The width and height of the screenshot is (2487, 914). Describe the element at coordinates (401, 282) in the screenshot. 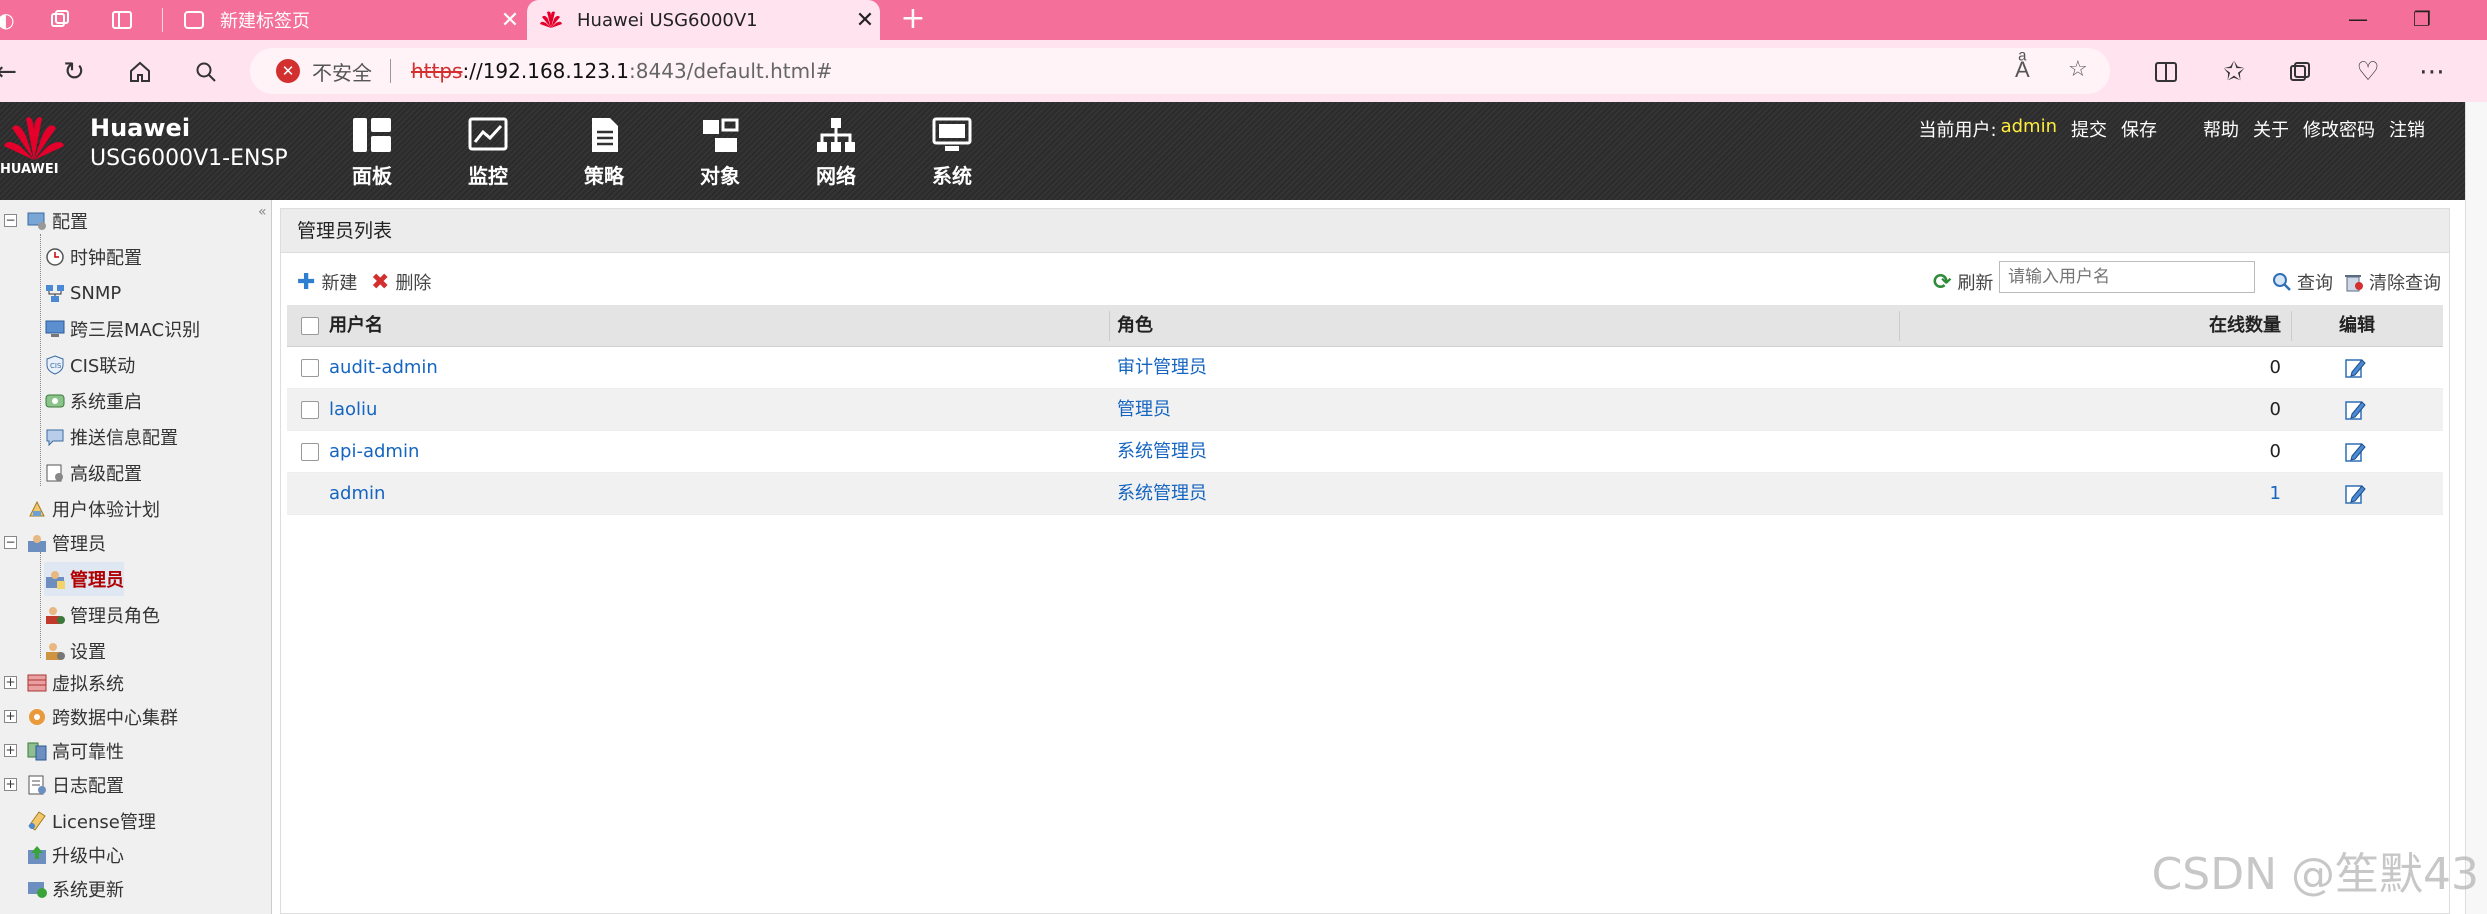

I see `delete-button: ✖ 删除` at that location.